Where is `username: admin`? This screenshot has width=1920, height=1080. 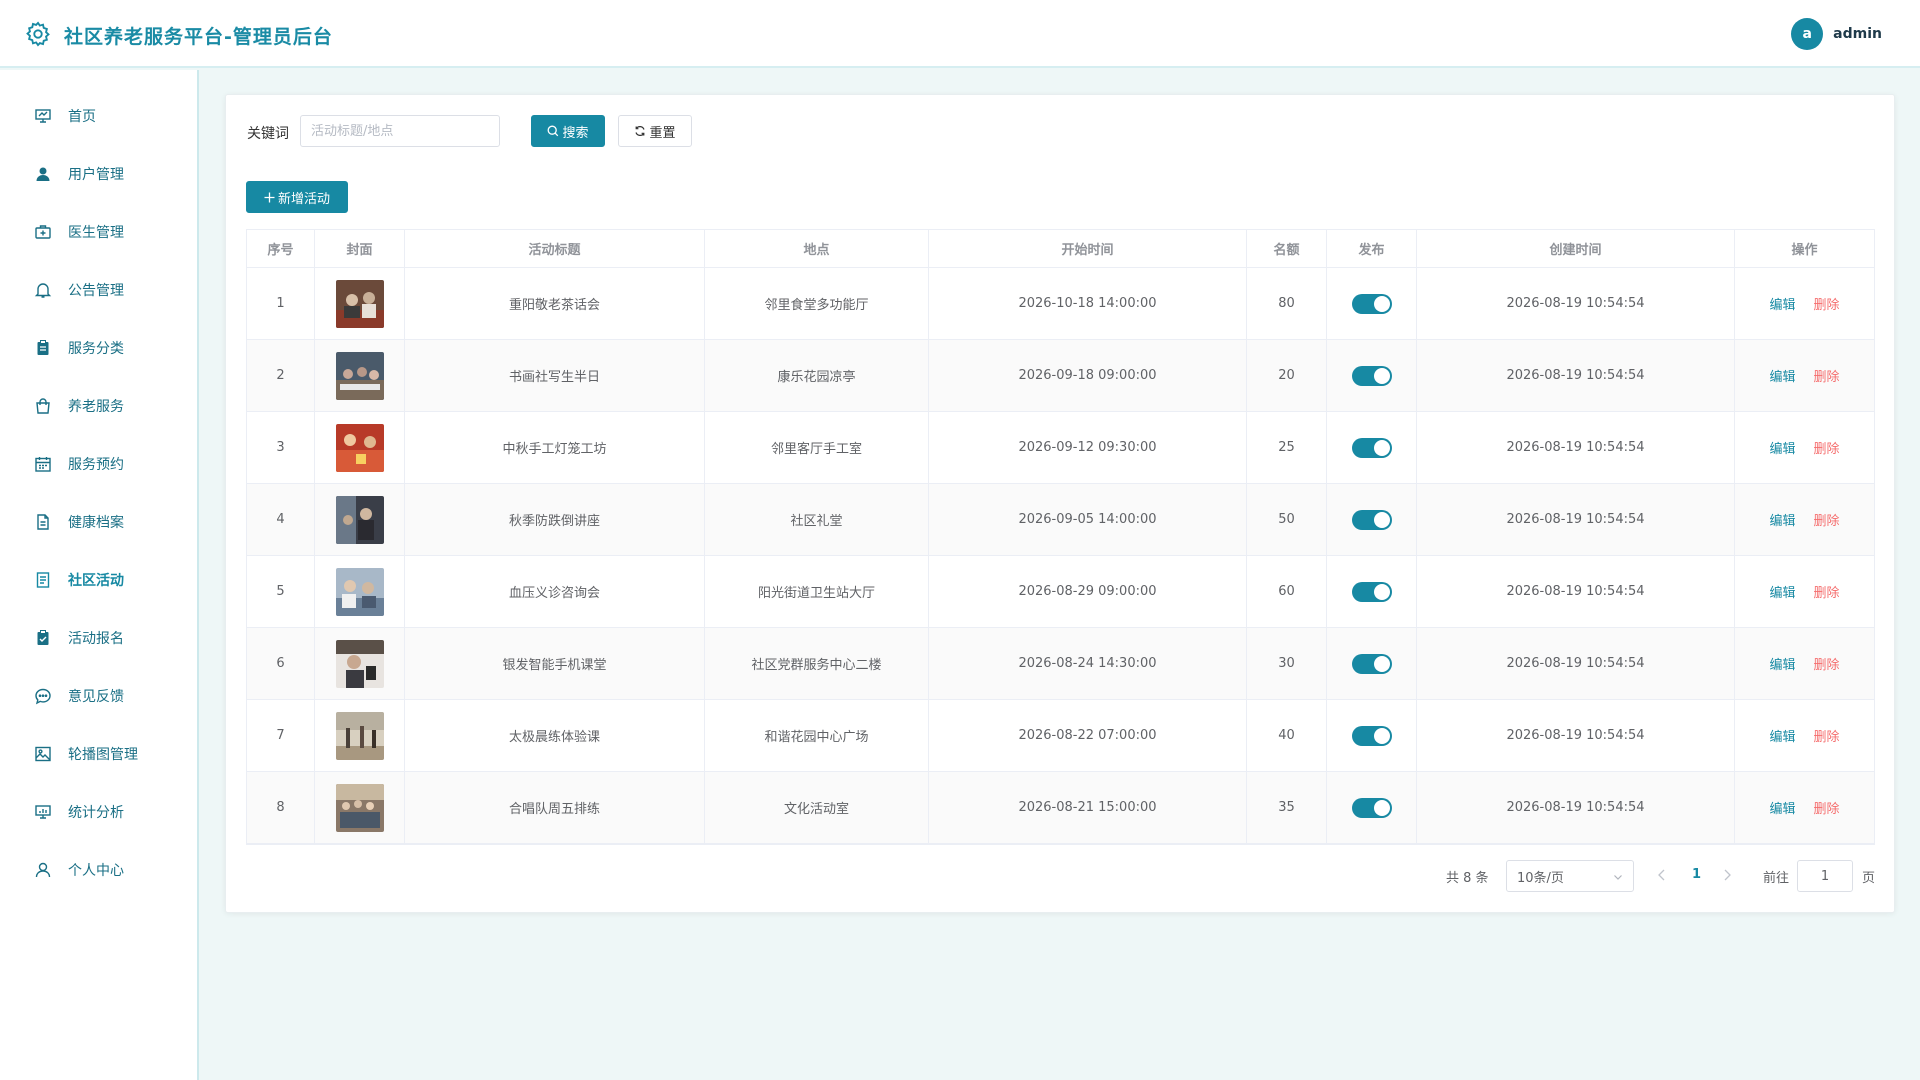
username: admin is located at coordinates (1857, 34).